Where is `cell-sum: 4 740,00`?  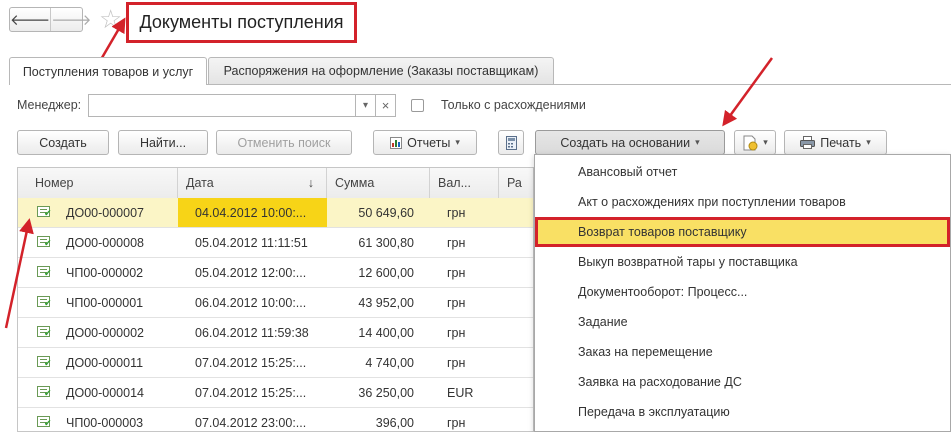
cell-sum: 4 740,00 is located at coordinates (389, 362).